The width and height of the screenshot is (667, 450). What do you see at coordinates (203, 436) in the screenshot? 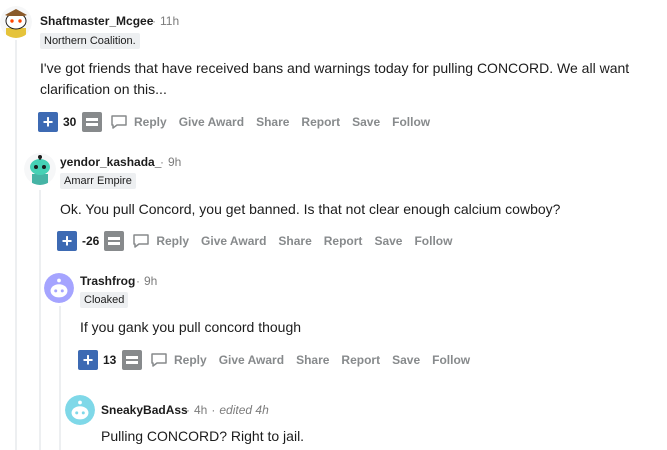
I see `comment-body: Pulling CONCORD? Right to jail.` at bounding box center [203, 436].